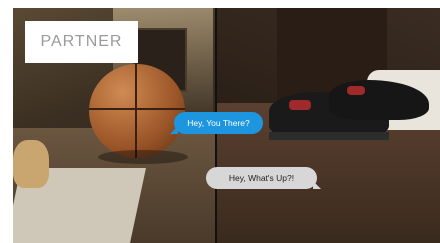 The height and width of the screenshot is (243, 440). I want to click on chat-bubble-outgoing: Hey, What's Up?!, so click(263, 178).